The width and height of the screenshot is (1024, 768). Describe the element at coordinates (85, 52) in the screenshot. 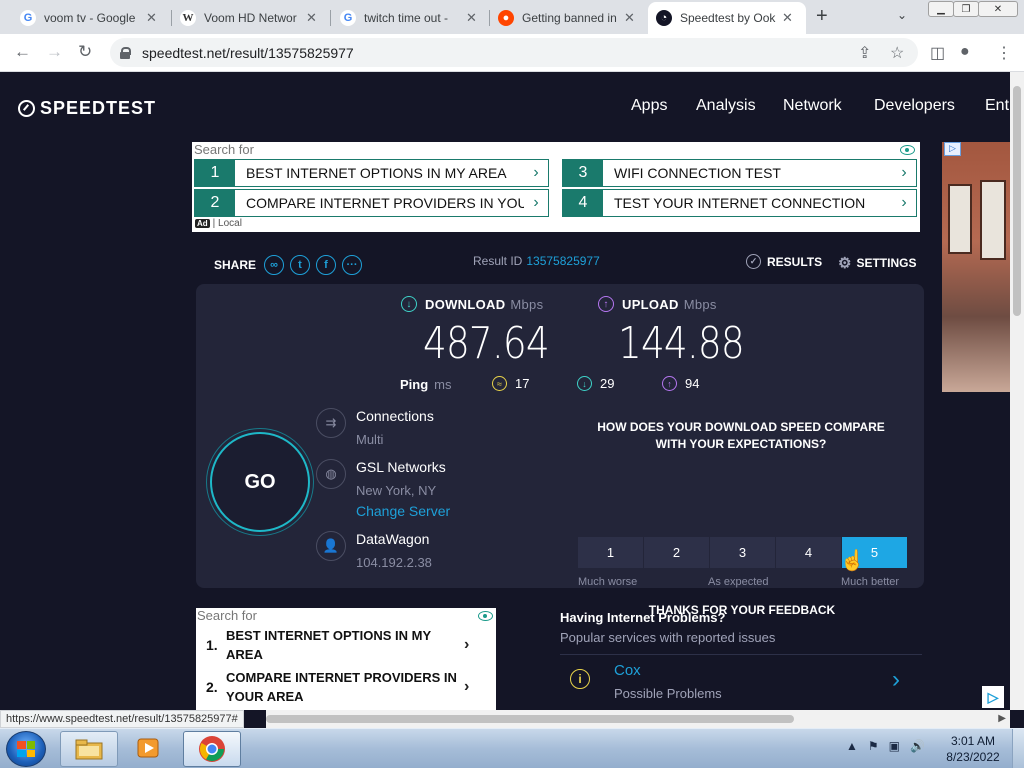

I see `reload-icon: ↻` at that location.